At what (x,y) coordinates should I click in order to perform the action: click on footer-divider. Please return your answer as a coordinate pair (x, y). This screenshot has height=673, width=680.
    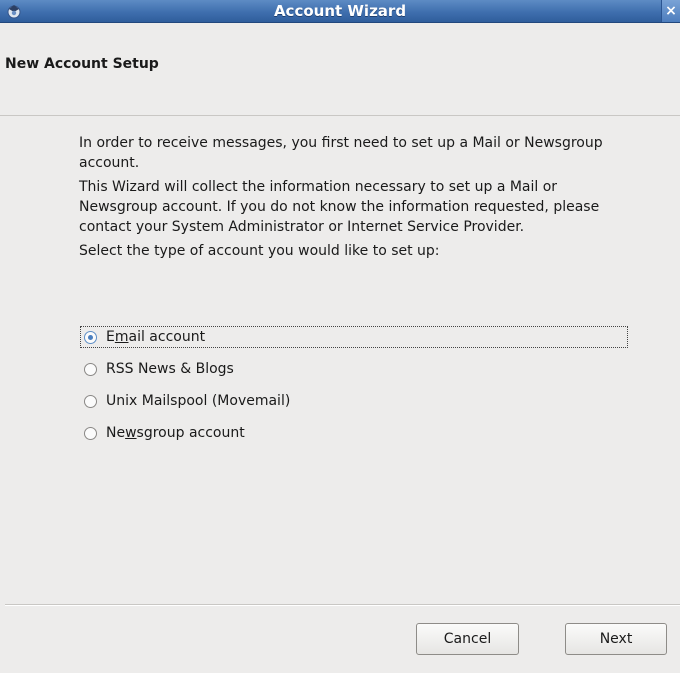
    Looking at the image, I should click on (342, 605).